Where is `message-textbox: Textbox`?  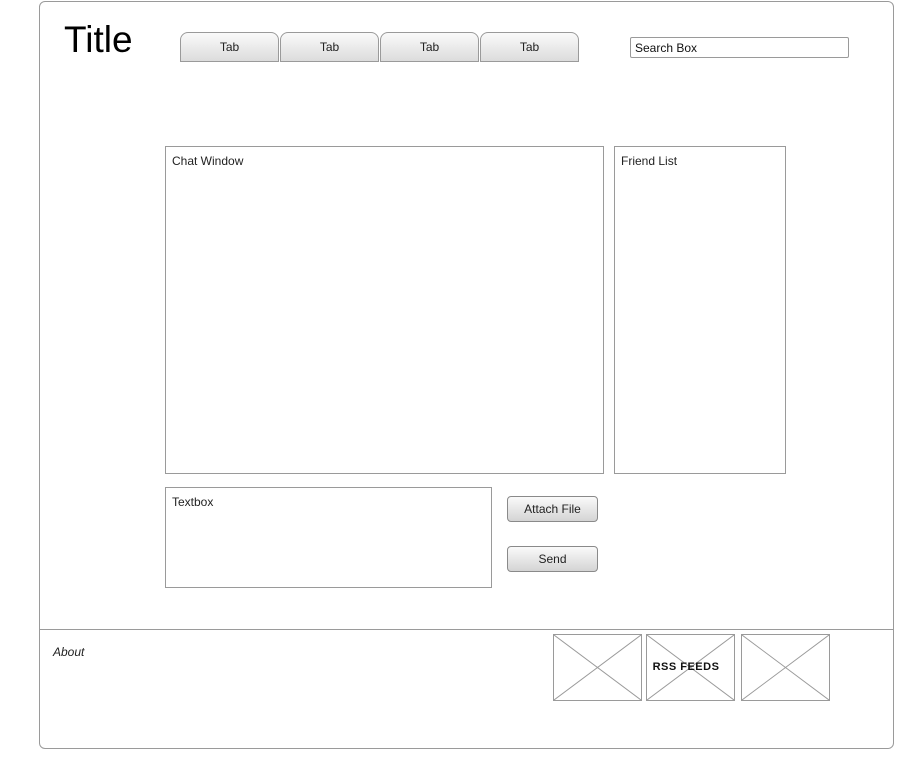 message-textbox: Textbox is located at coordinates (328, 537).